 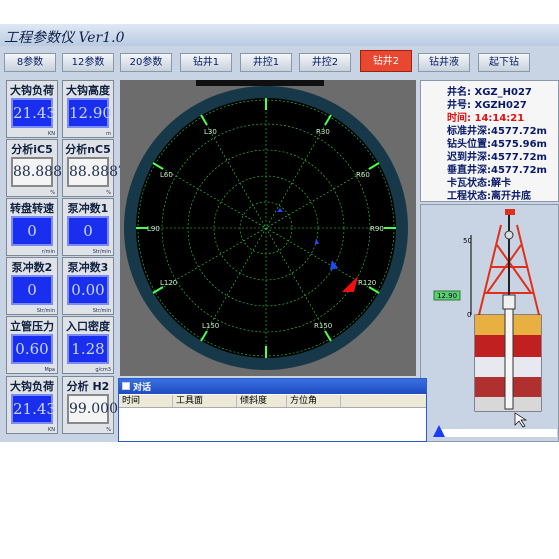 What do you see at coordinates (363, 175) in the screenshot?
I see `radar-label-r60: R60` at bounding box center [363, 175].